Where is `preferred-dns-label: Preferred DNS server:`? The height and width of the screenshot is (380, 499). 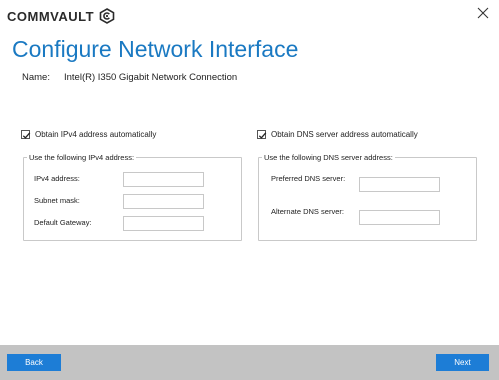
preferred-dns-label: Preferred DNS server: is located at coordinates (308, 178).